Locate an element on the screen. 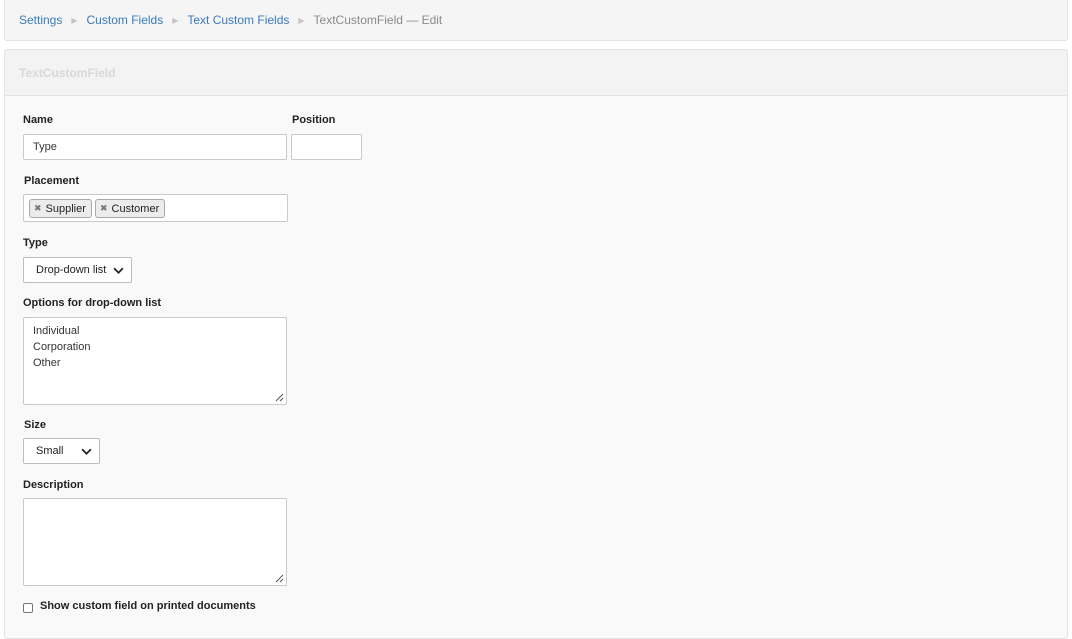 This screenshot has height=639, width=1072. option-line: Individual is located at coordinates (56, 331).